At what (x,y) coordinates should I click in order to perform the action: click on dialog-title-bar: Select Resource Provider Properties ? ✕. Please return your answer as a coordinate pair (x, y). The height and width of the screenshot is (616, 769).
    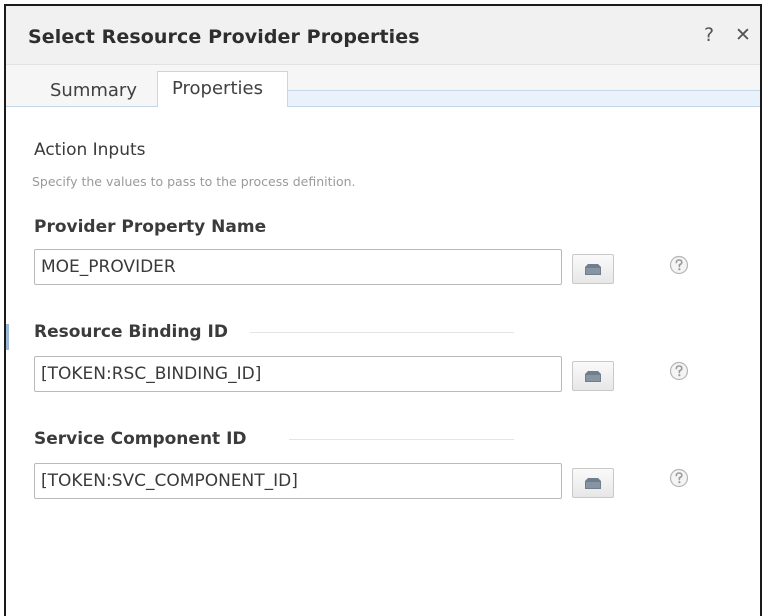
    Looking at the image, I should click on (383, 35).